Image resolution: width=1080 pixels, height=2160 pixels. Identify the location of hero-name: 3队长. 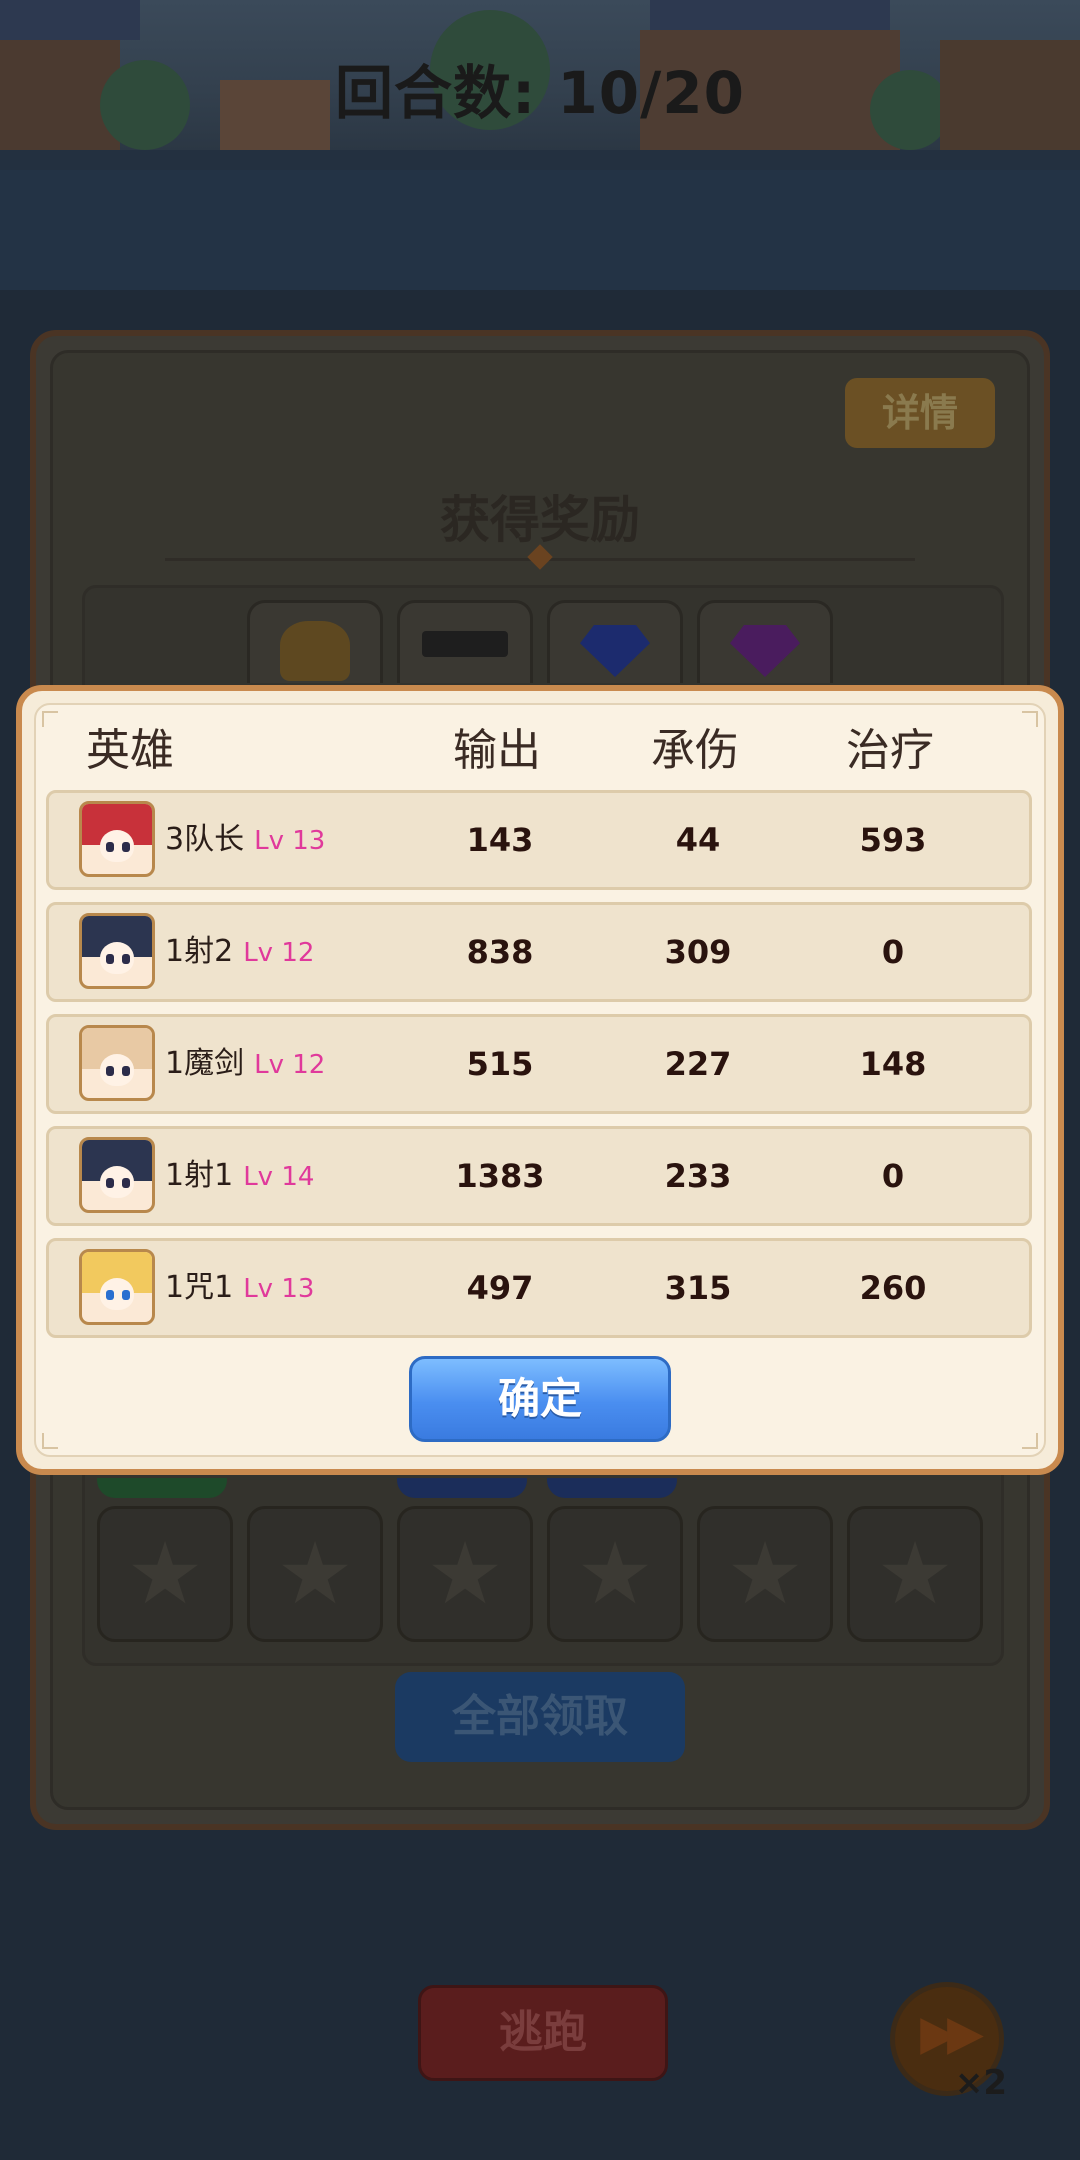
(205, 839).